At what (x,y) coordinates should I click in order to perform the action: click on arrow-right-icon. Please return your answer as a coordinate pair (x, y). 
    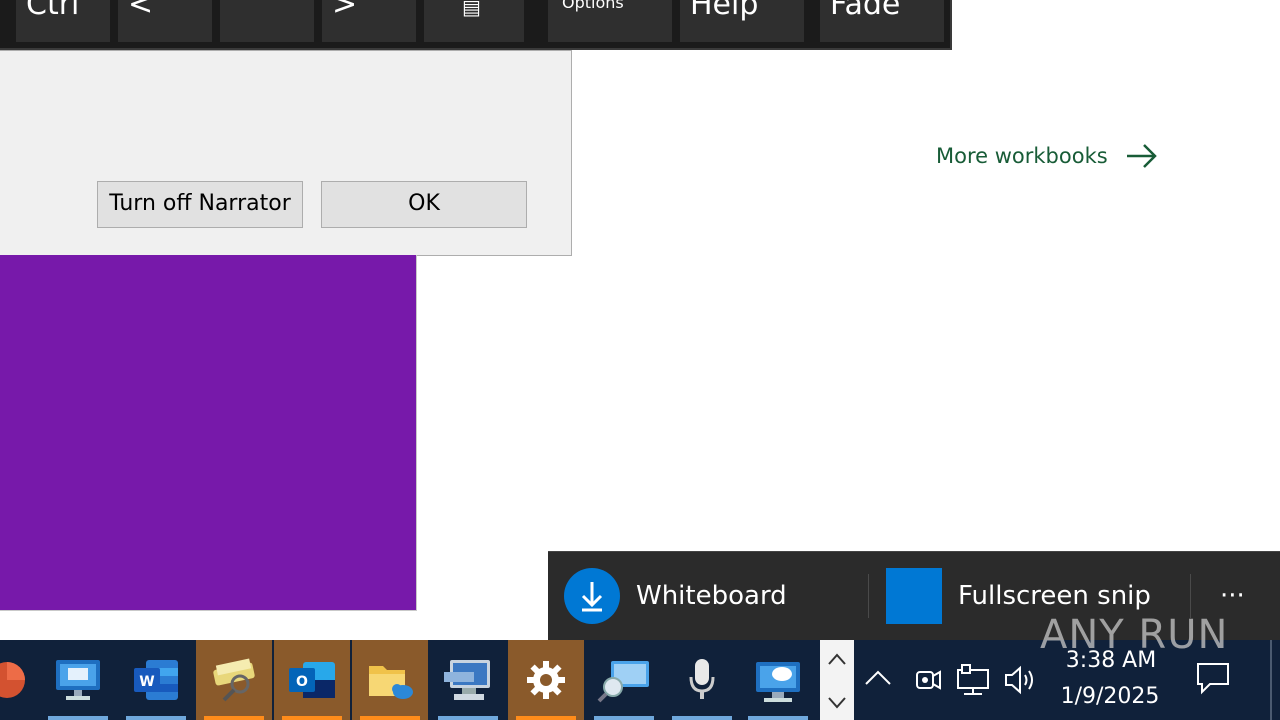
    Looking at the image, I should click on (1141, 156).